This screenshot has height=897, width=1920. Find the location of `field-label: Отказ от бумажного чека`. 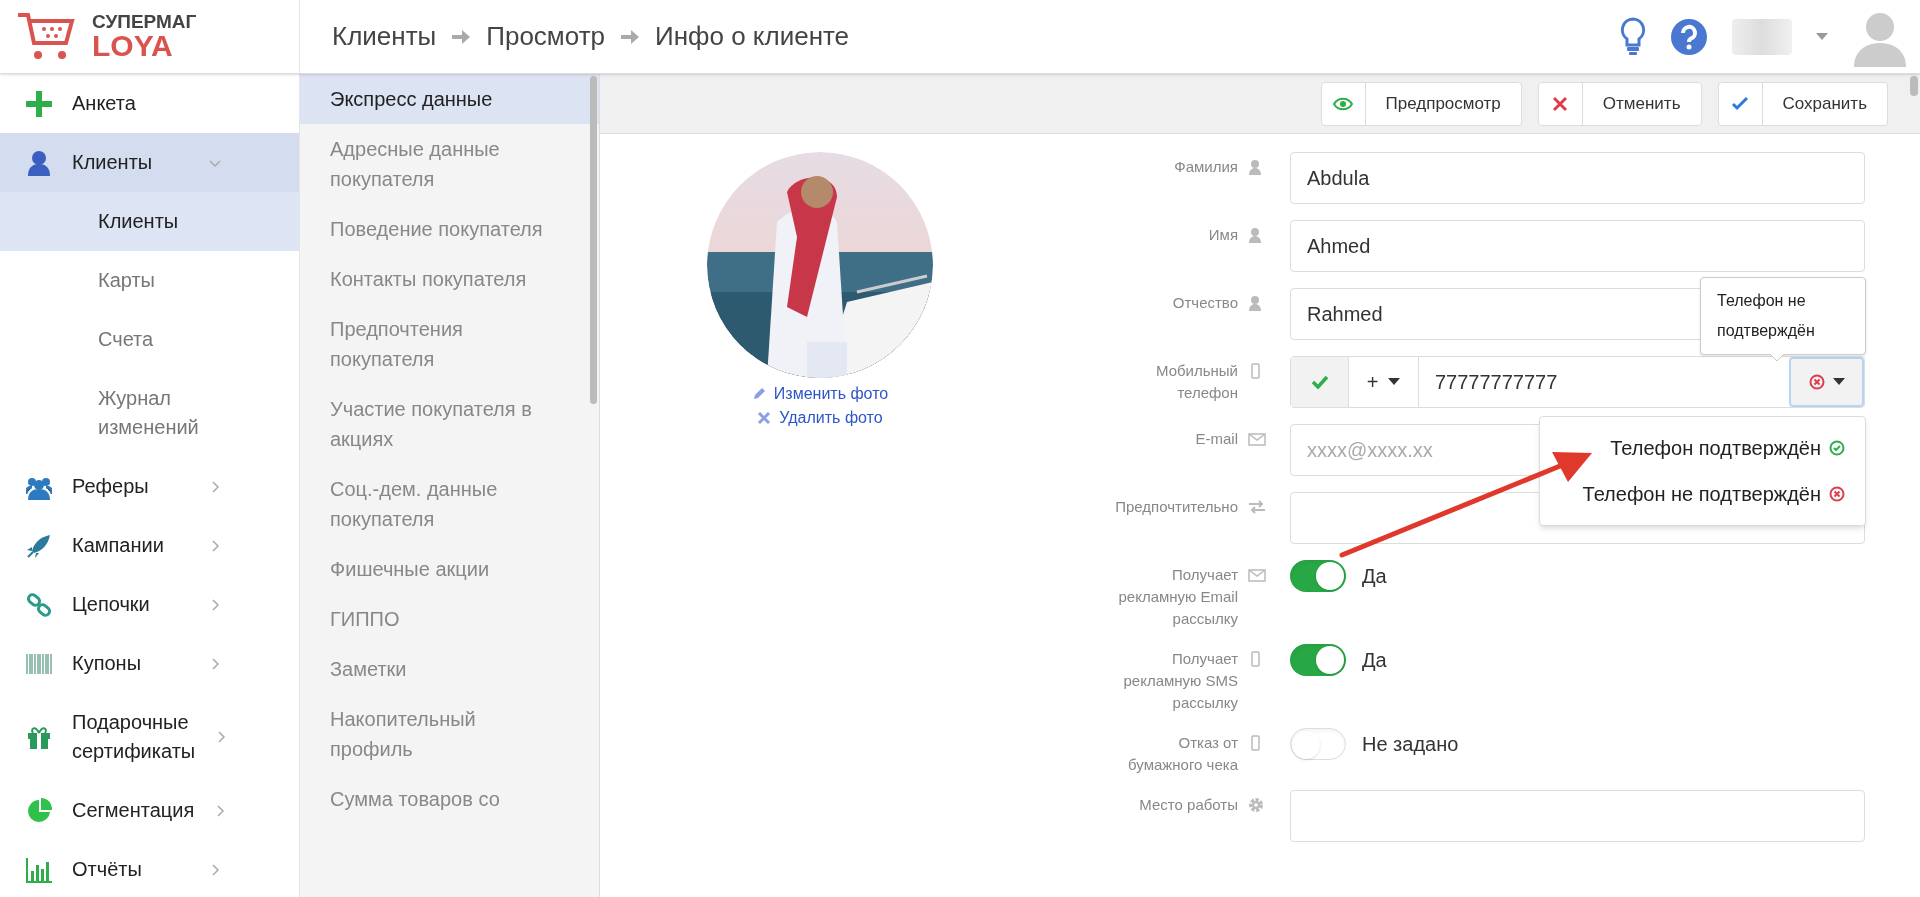

field-label: Отказ от бумажного чека is located at coordinates (1182, 754).